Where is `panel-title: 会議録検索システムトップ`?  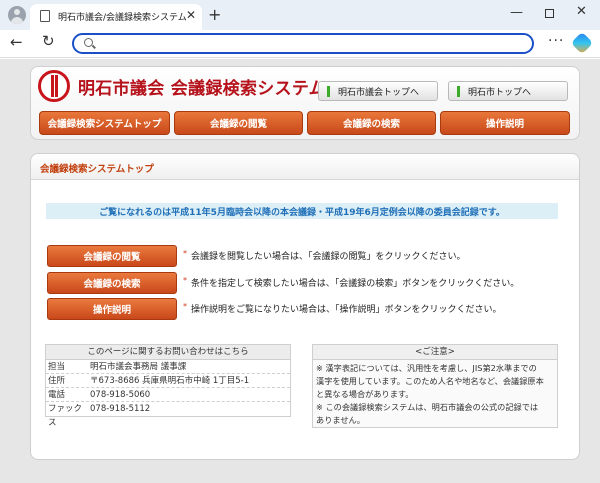 panel-title: 会議録検索システムトップ is located at coordinates (97, 169).